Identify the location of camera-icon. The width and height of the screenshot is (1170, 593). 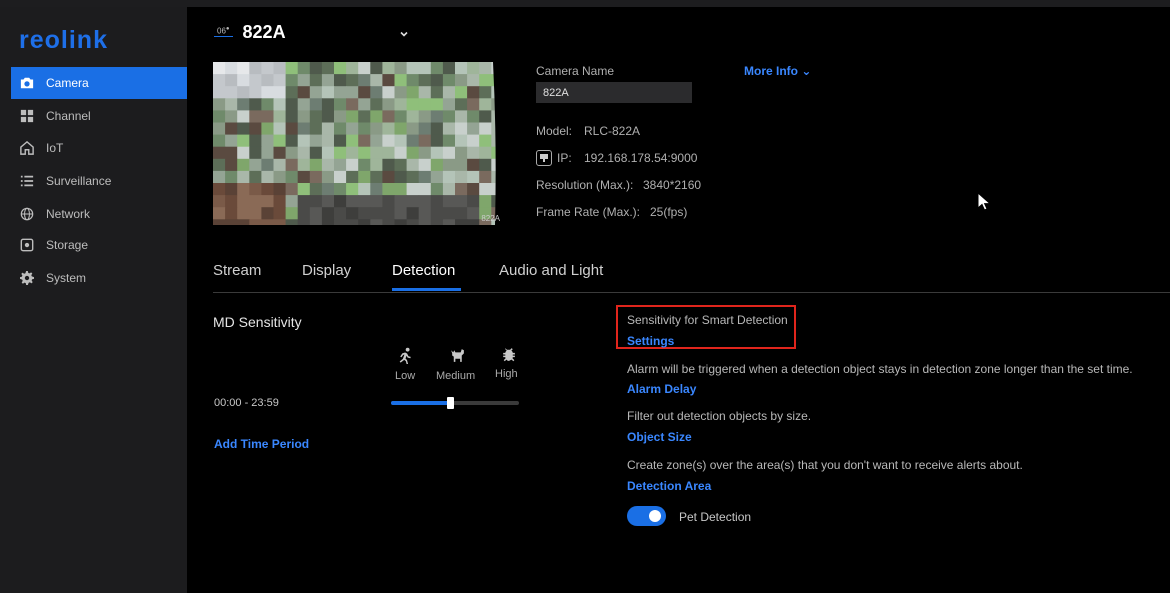
(27, 83).